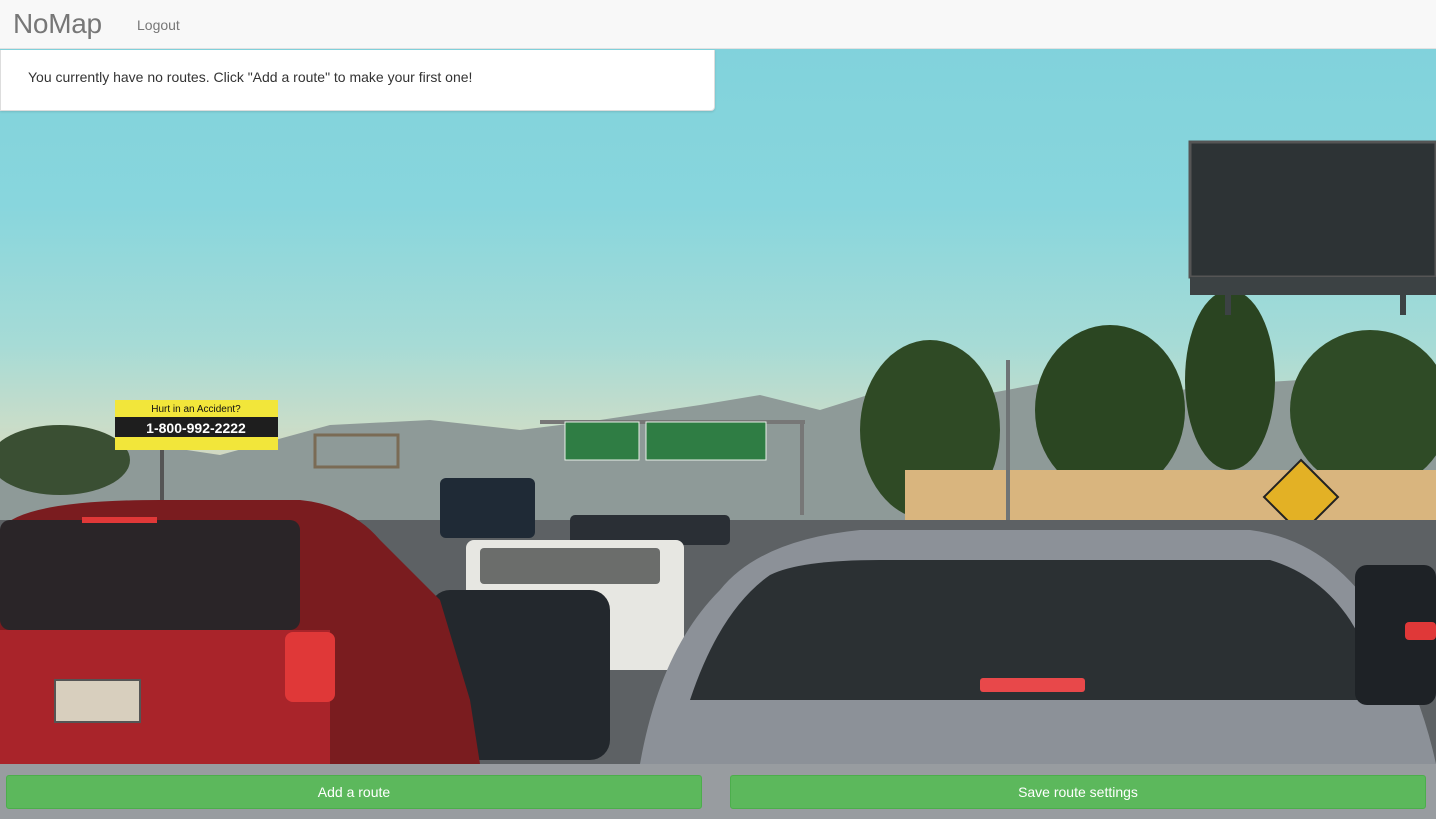  What do you see at coordinates (570, 566) in the screenshot?
I see `truck-window` at bounding box center [570, 566].